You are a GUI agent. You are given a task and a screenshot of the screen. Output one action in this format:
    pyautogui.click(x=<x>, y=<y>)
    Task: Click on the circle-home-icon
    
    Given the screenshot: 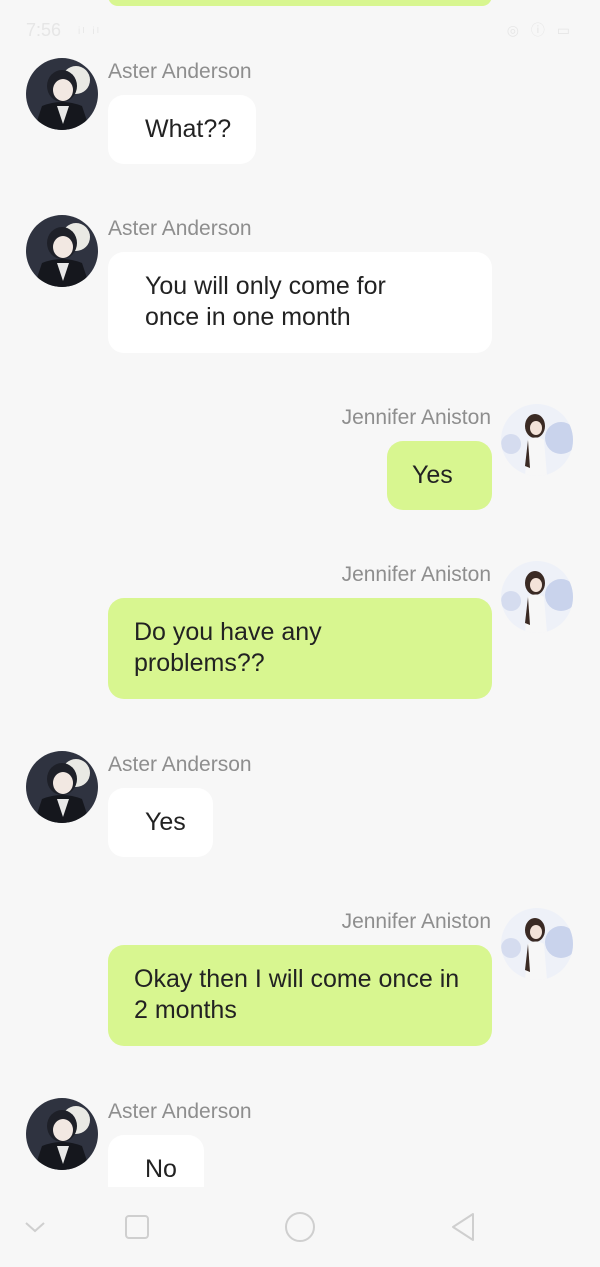 What is the action you would take?
    pyautogui.click(x=300, y=1227)
    